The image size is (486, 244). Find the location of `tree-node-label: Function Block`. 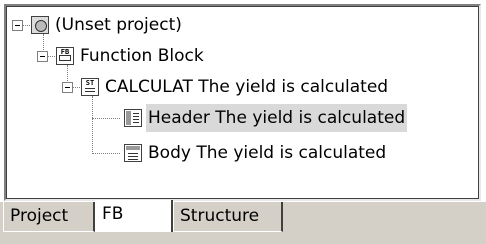

tree-node-label: Function Block is located at coordinates (142, 56).